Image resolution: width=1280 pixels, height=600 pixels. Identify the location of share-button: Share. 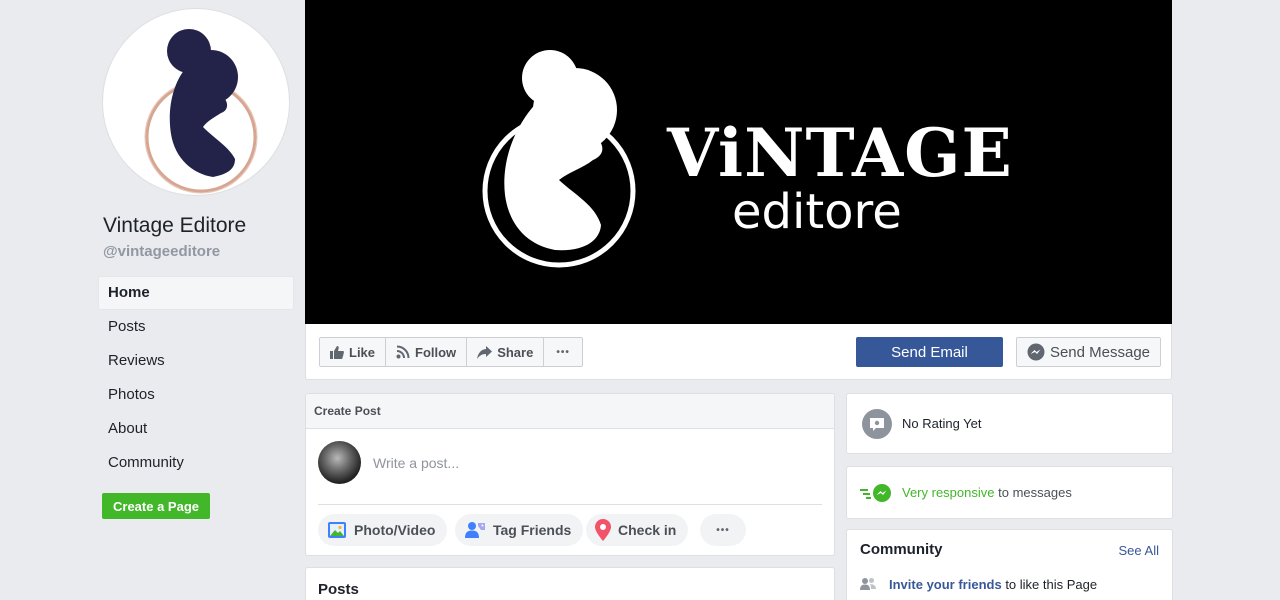
(506, 352).